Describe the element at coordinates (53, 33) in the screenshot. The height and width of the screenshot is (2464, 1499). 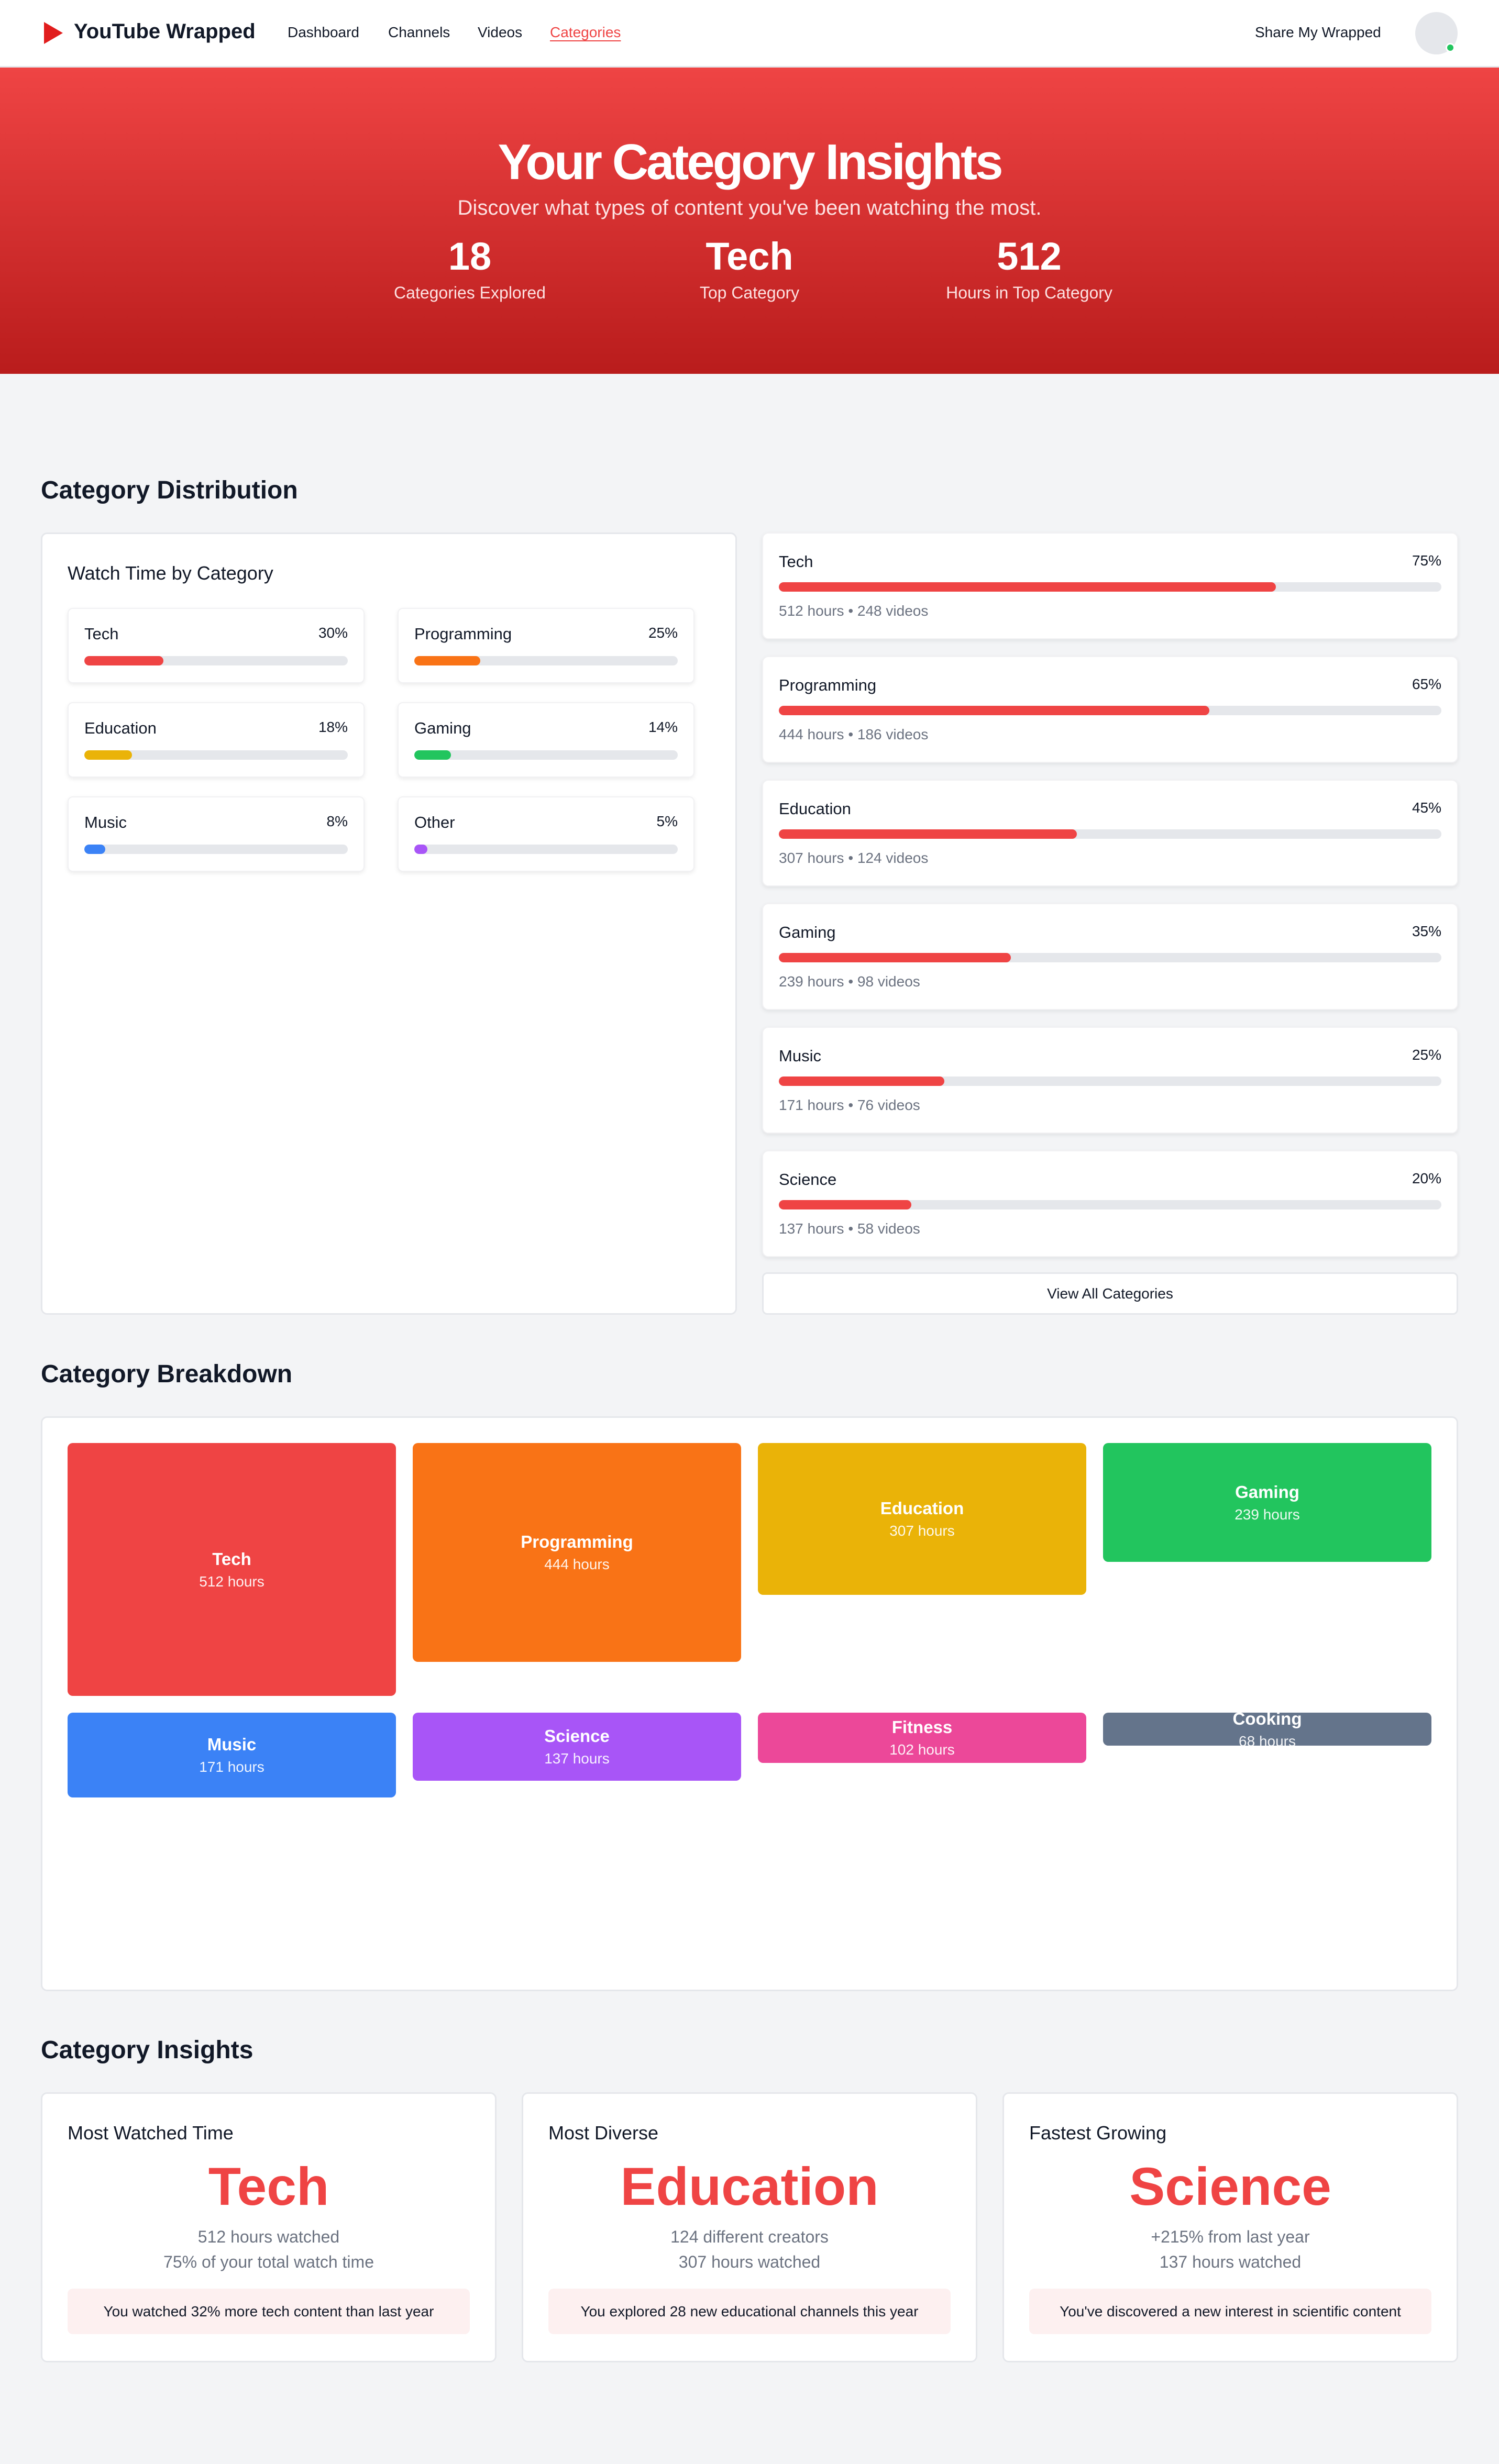
I see `play-logo-icon` at that location.